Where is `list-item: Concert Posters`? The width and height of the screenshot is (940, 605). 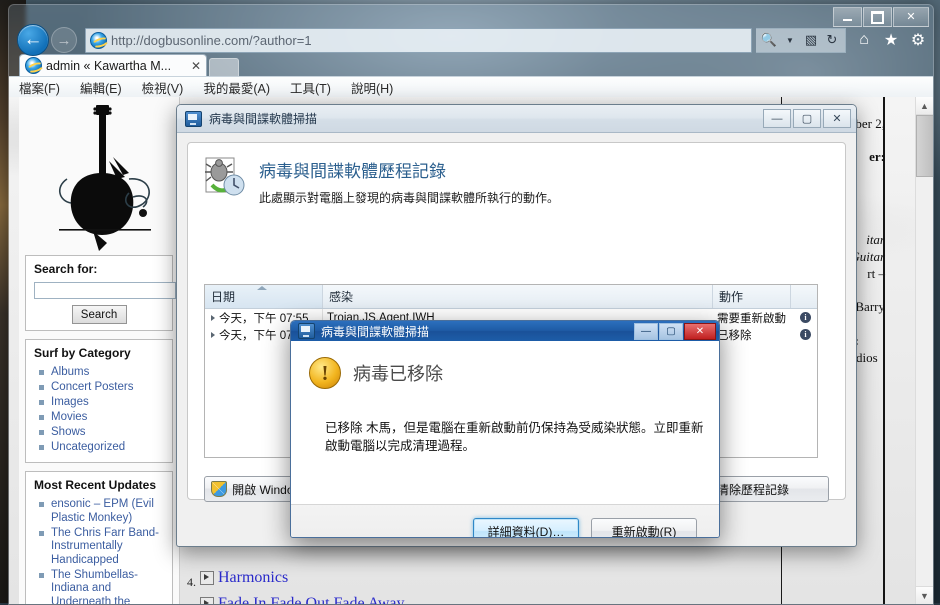
list-item: Concert Posters is located at coordinates (101, 388).